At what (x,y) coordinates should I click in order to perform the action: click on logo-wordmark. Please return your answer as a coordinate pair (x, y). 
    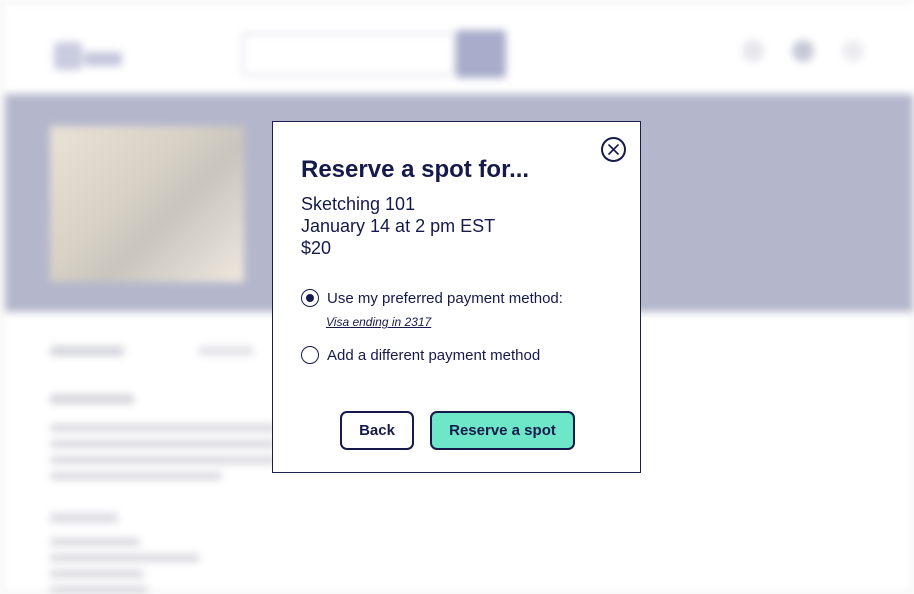
    Looking at the image, I should click on (103, 59).